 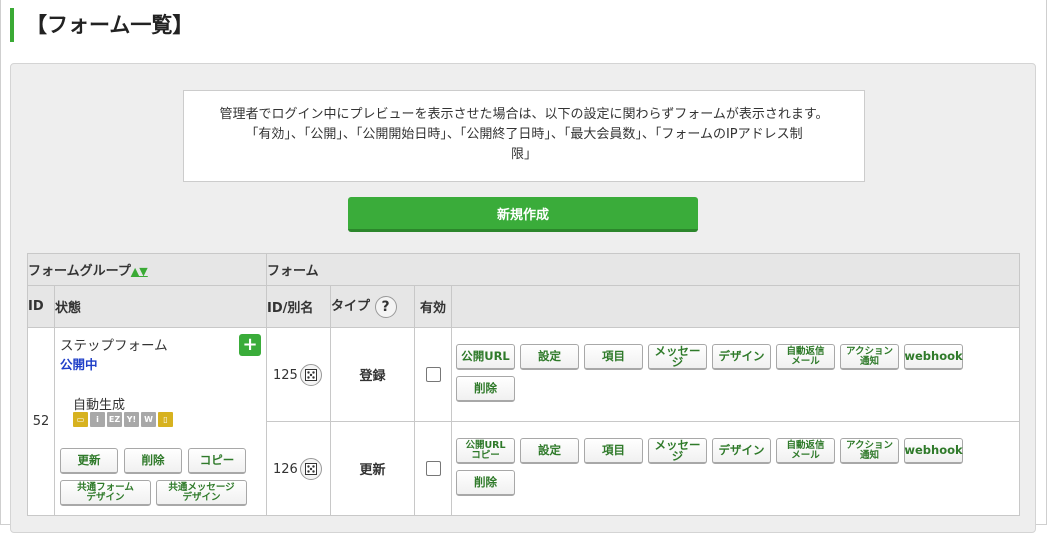 I want to click on common-form-design-line2: デザイン, so click(x=105, y=497).